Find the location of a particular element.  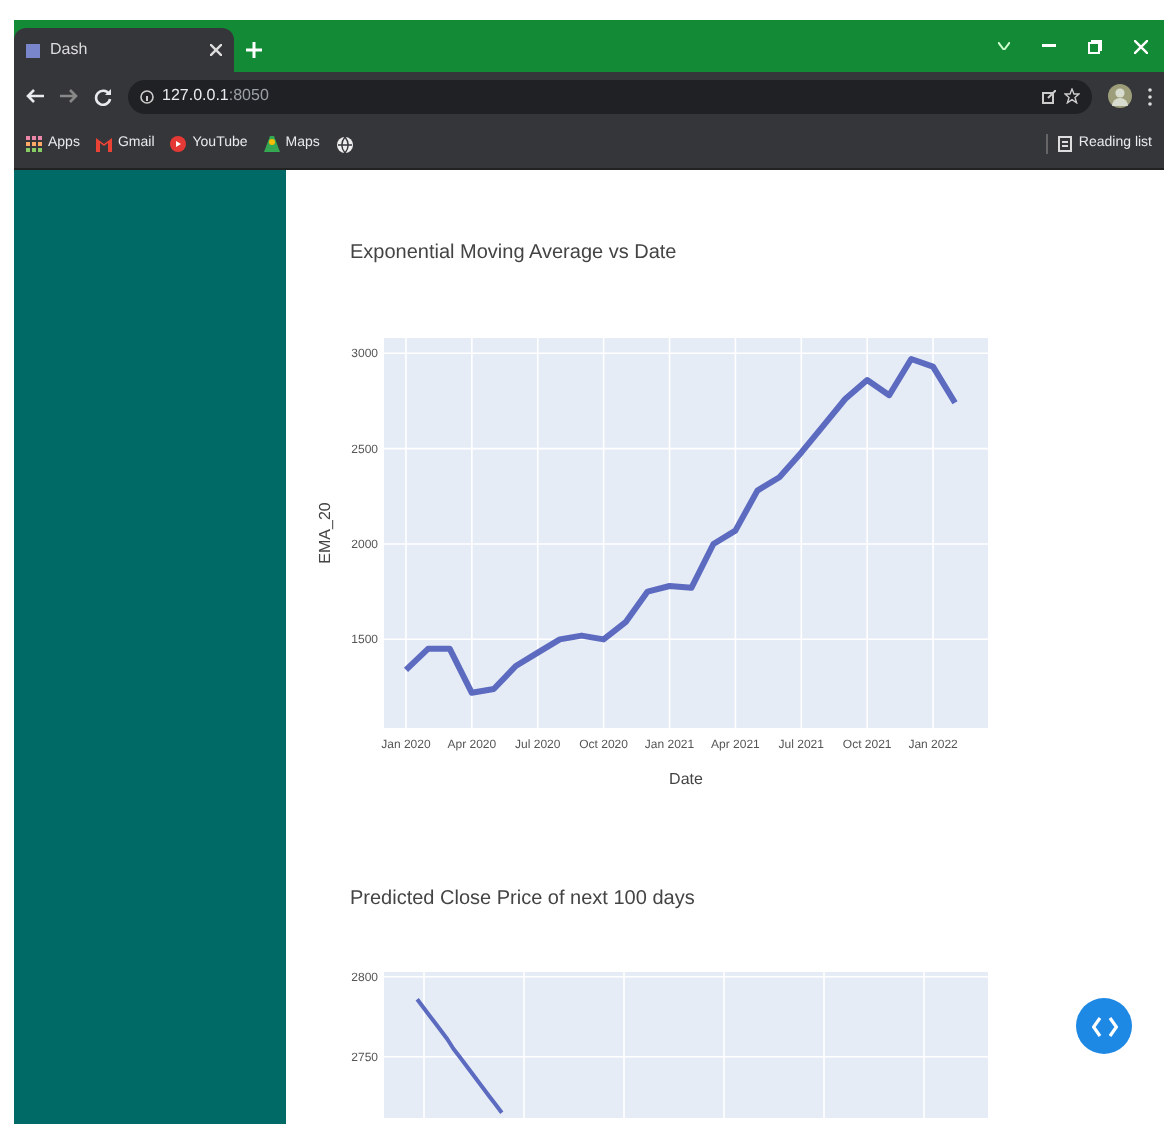

code-icon is located at coordinates (1104, 1026).